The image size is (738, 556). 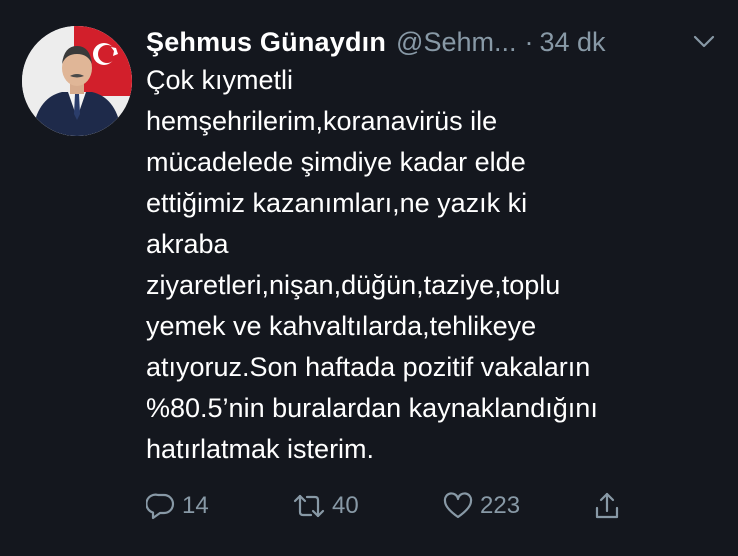 What do you see at coordinates (396, 506) in the screenshot?
I see `tweet-actions: 14 40 223` at bounding box center [396, 506].